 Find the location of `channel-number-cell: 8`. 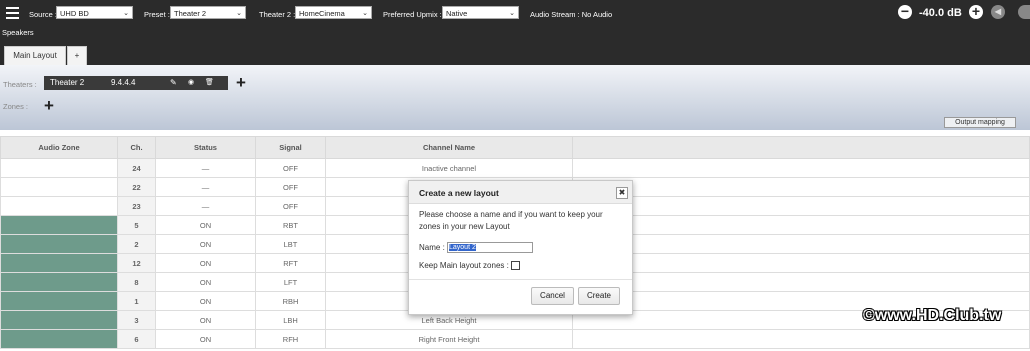

channel-number-cell: 8 is located at coordinates (136, 282).